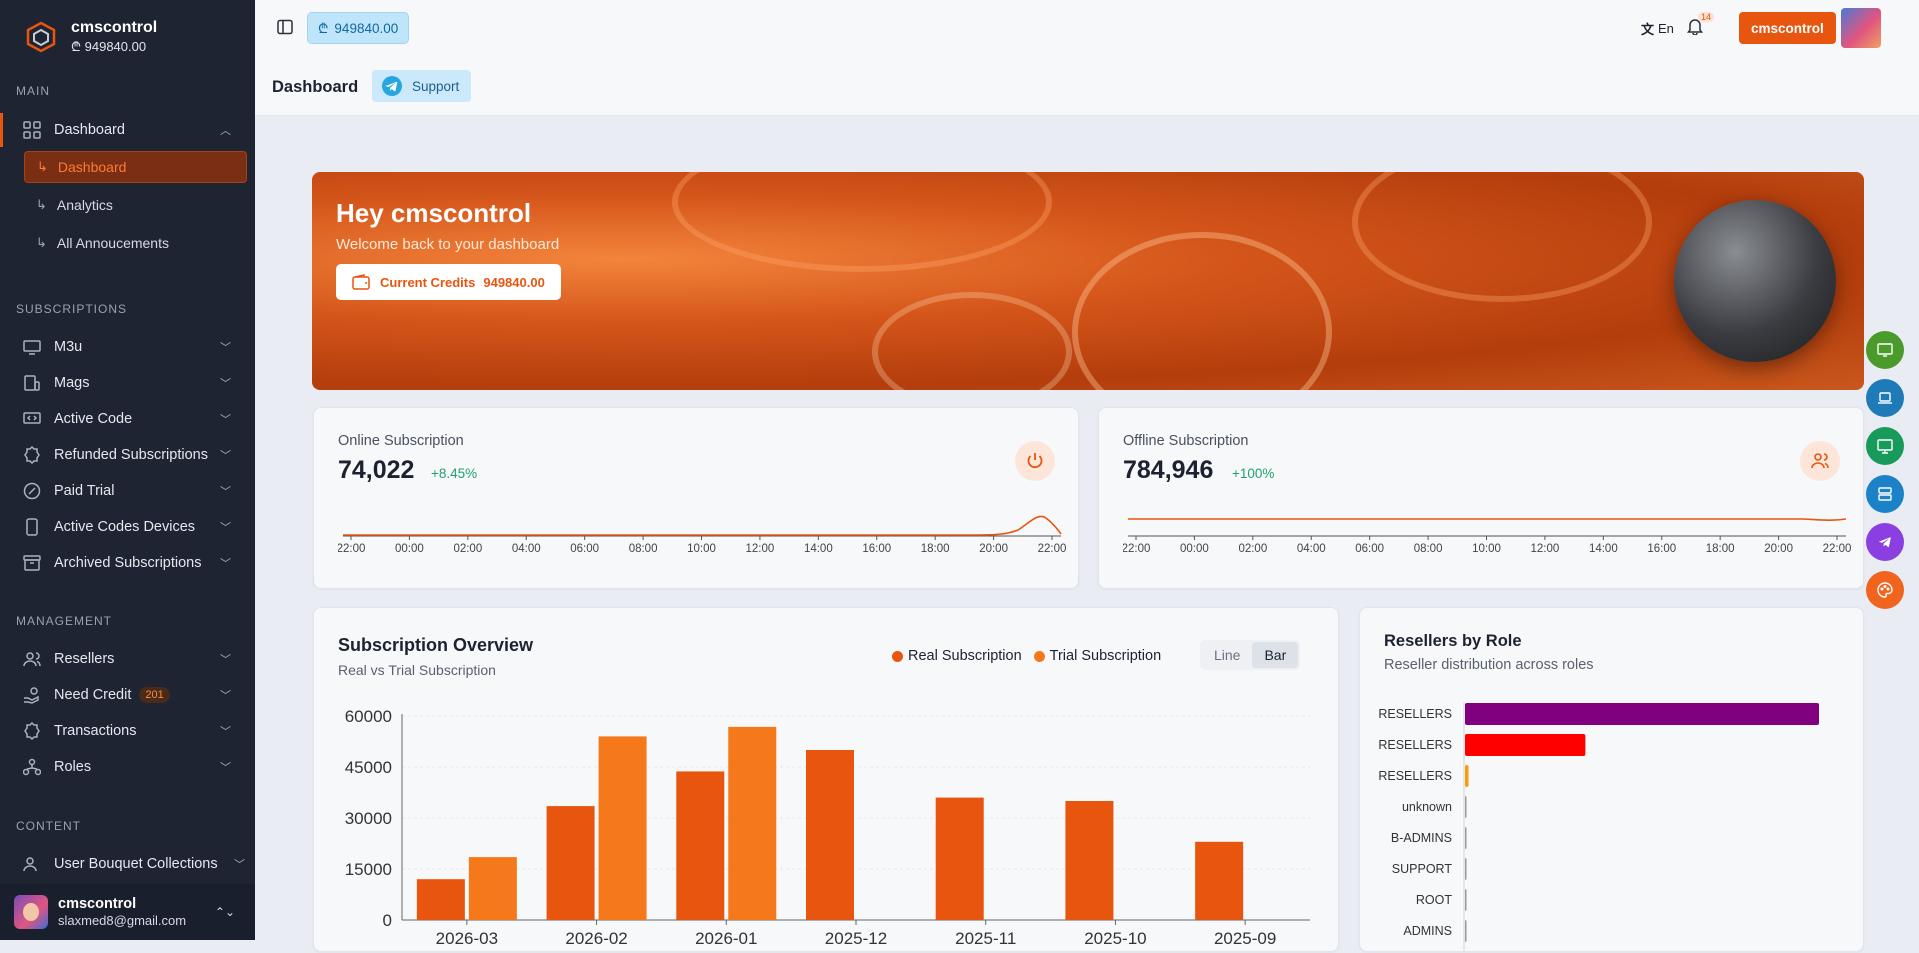 The width and height of the screenshot is (1919, 953). Describe the element at coordinates (127, 130) in the screenshot. I see `sidebar-item-dashboard: Dashboard ︿` at that location.